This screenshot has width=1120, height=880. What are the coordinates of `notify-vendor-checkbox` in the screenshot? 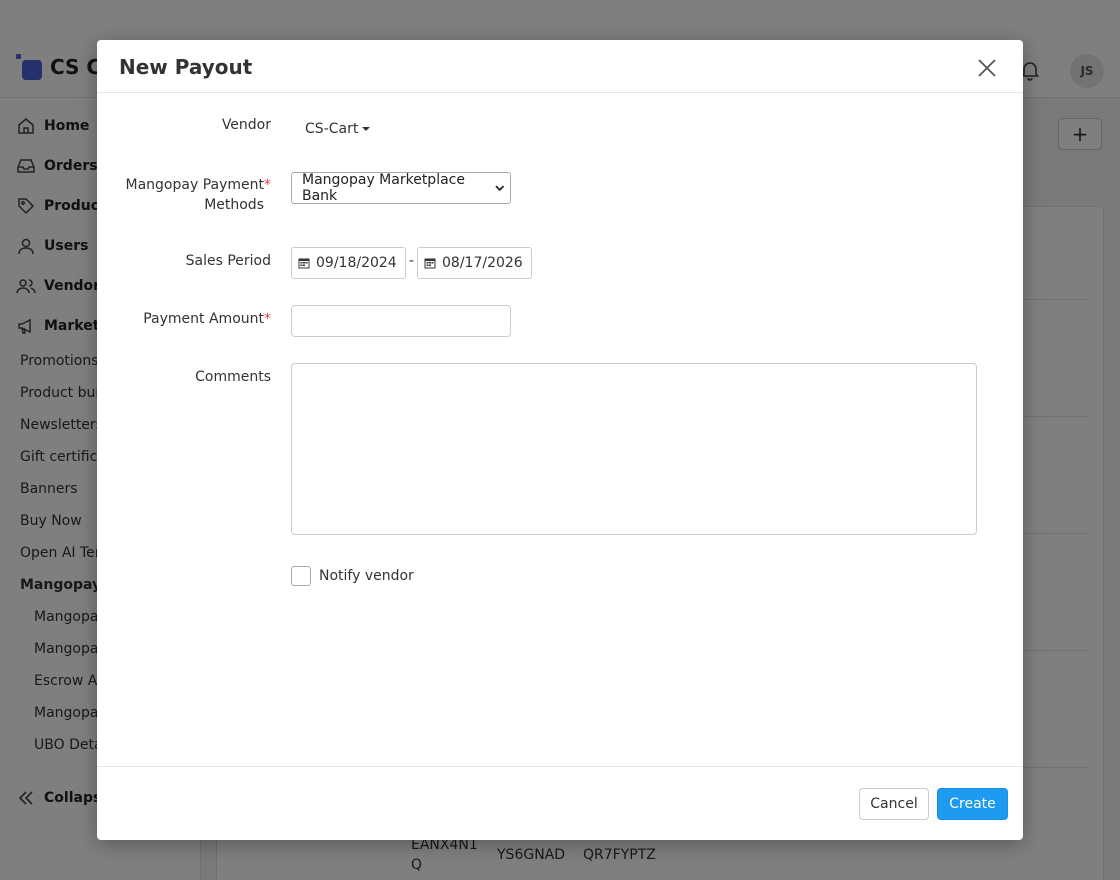 It's located at (301, 576).